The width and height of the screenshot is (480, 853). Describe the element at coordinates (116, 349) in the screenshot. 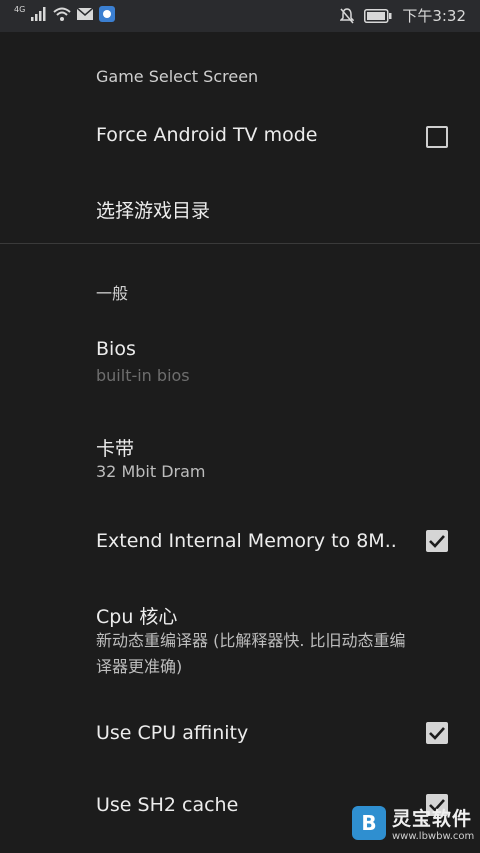

I see `pref-bios-title: Bios` at that location.